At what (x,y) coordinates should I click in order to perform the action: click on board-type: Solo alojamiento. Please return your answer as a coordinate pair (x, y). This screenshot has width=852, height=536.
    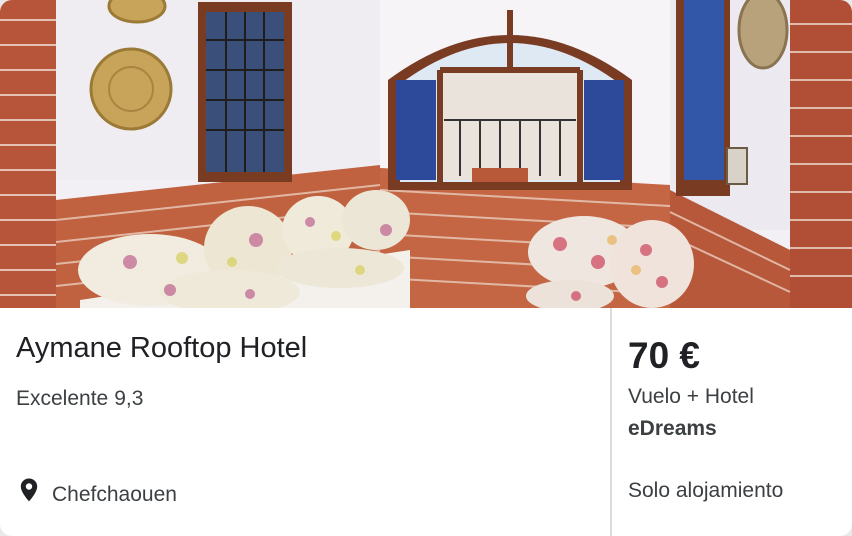
    Looking at the image, I should click on (706, 490).